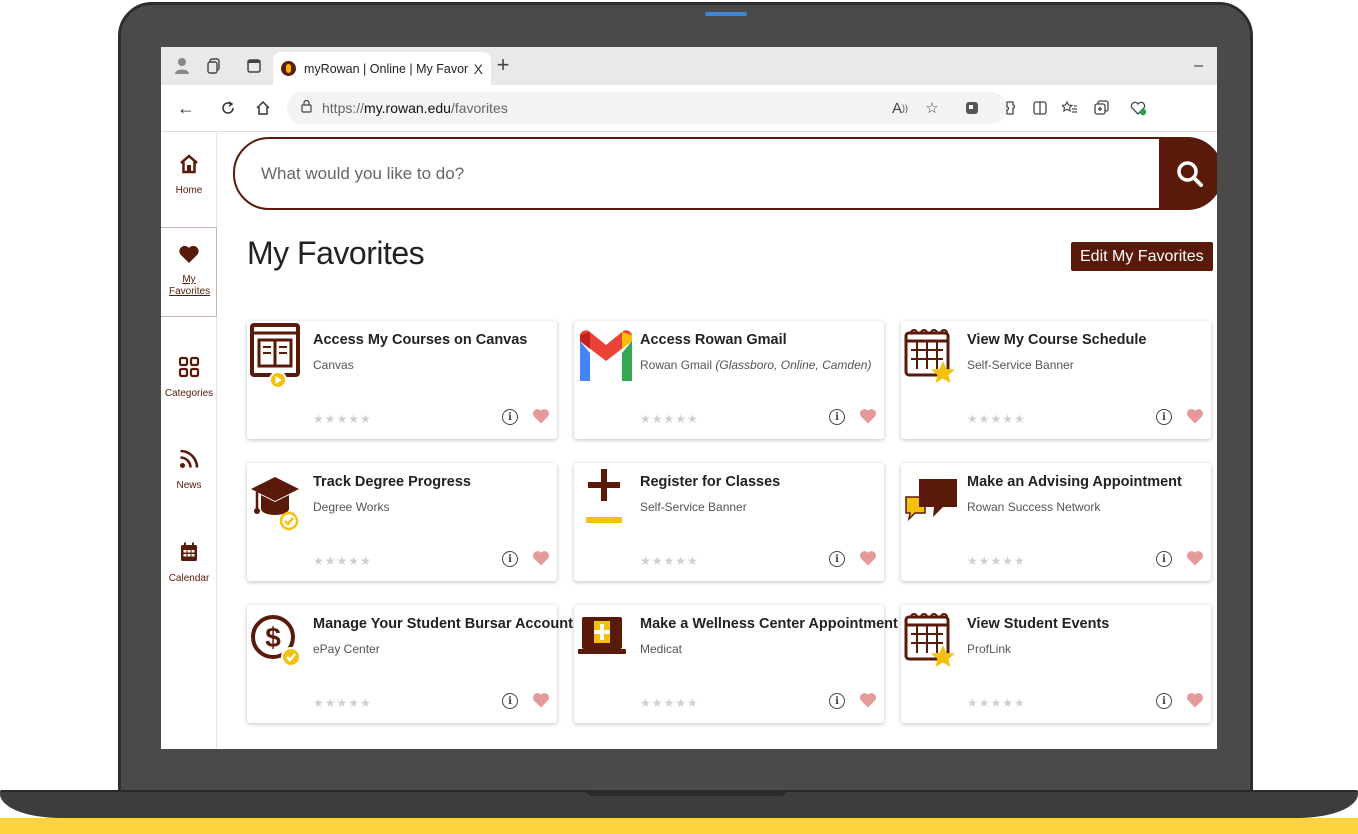 The image size is (1358, 834). What do you see at coordinates (190, 285) in the screenshot?
I see `nav-label: My Favorites` at bounding box center [190, 285].